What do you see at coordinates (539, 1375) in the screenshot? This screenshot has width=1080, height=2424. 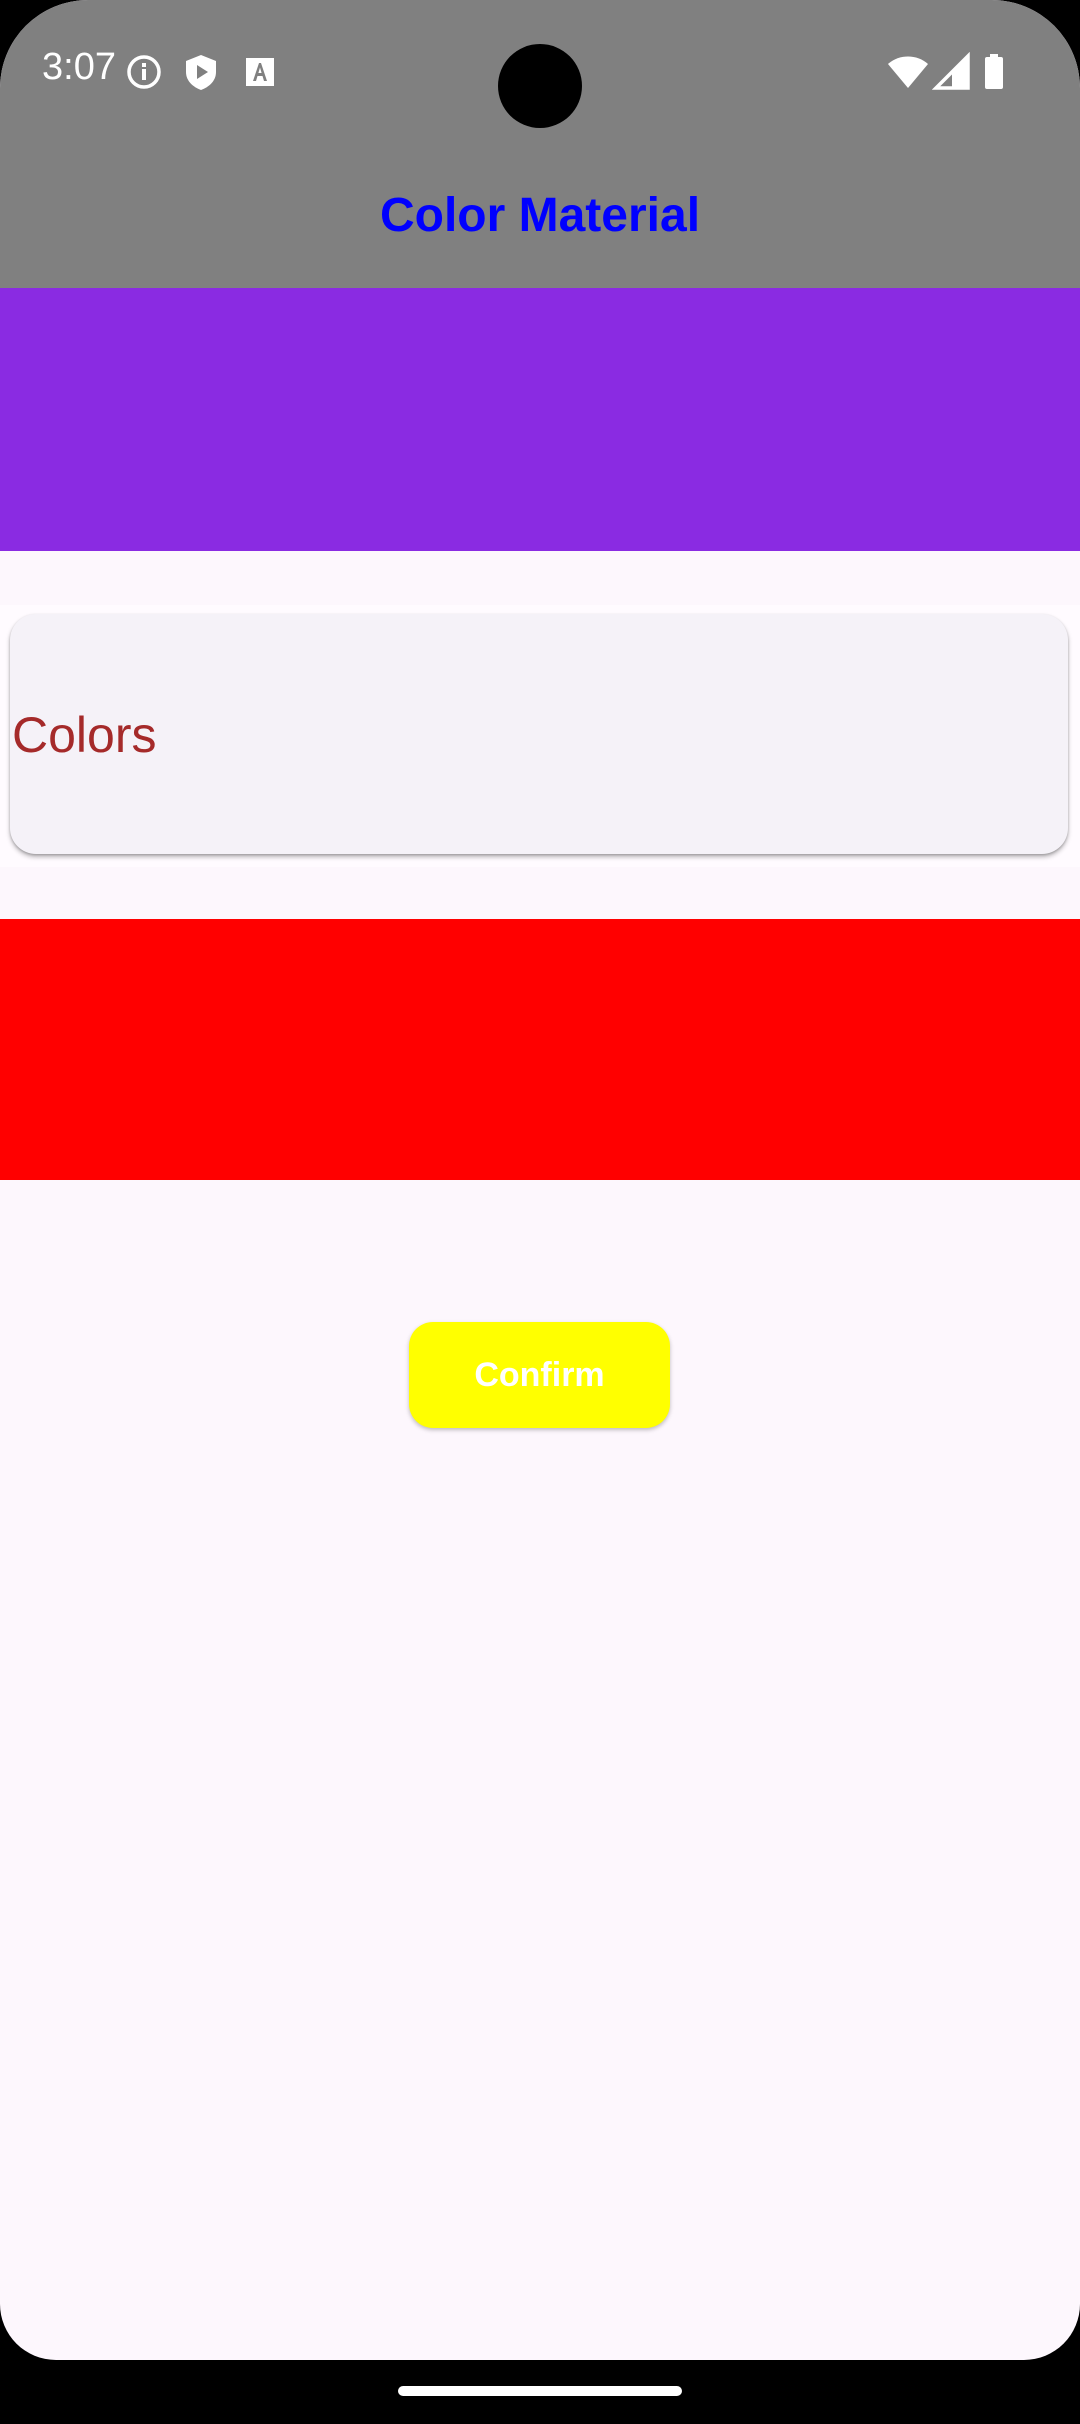 I see `confirm-button: Confirm` at bounding box center [539, 1375].